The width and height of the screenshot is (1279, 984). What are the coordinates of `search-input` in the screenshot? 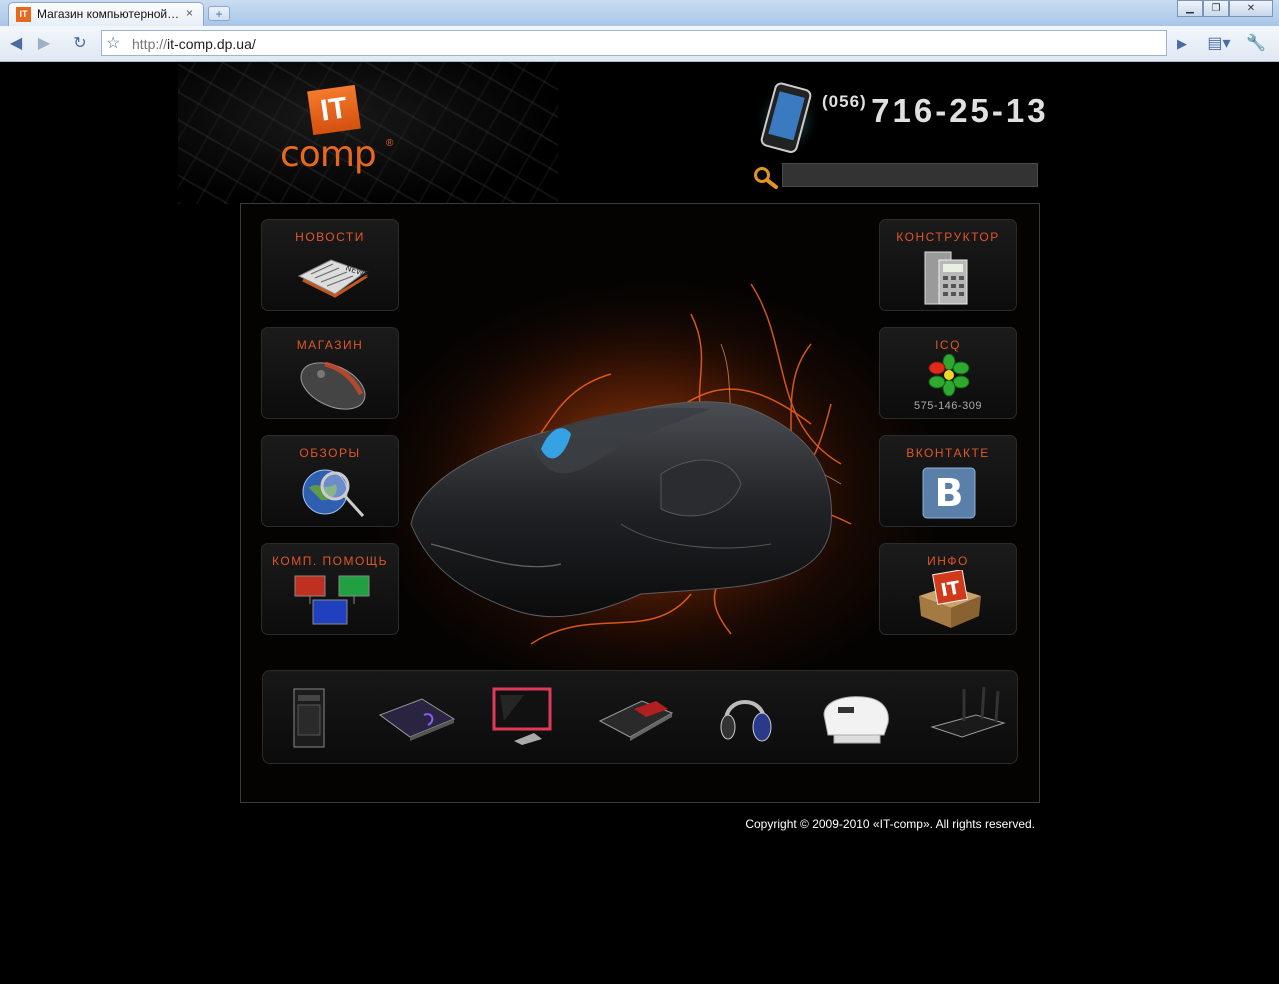 It's located at (910, 175).